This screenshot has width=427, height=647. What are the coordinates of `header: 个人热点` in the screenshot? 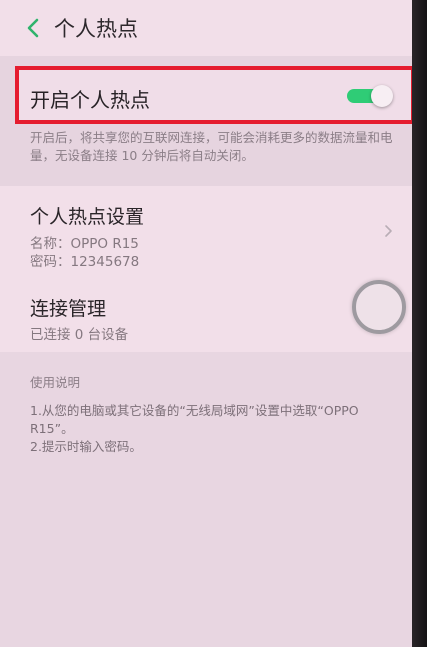 It's located at (206, 28).